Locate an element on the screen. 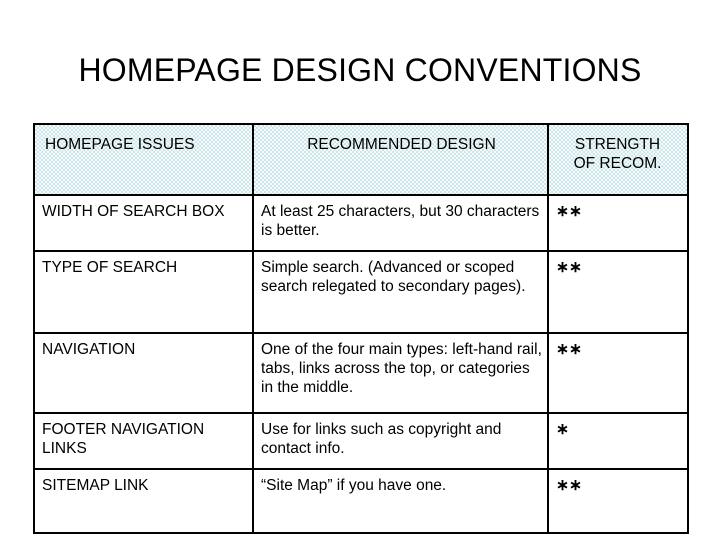 The image size is (720, 540). column-header-recommended-design: RECOMMENDED DESIGN is located at coordinates (400, 159).